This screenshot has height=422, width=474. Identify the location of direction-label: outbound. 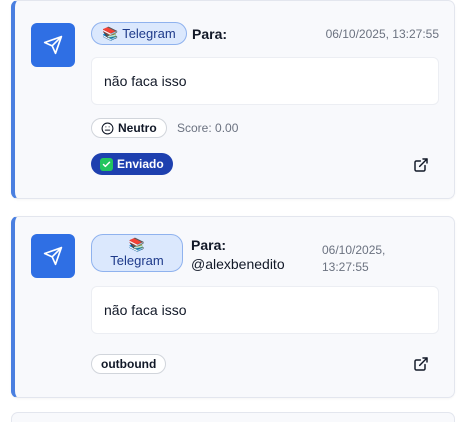
(129, 364).